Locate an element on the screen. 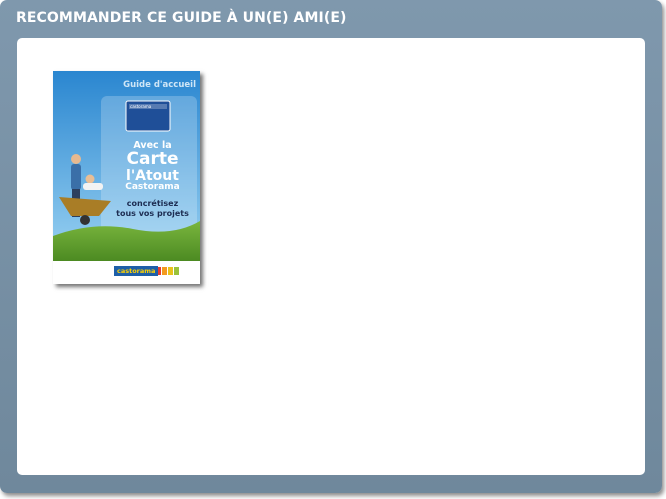 The height and width of the screenshot is (499, 666). cover-line-atout: l'Atout is located at coordinates (152, 176).